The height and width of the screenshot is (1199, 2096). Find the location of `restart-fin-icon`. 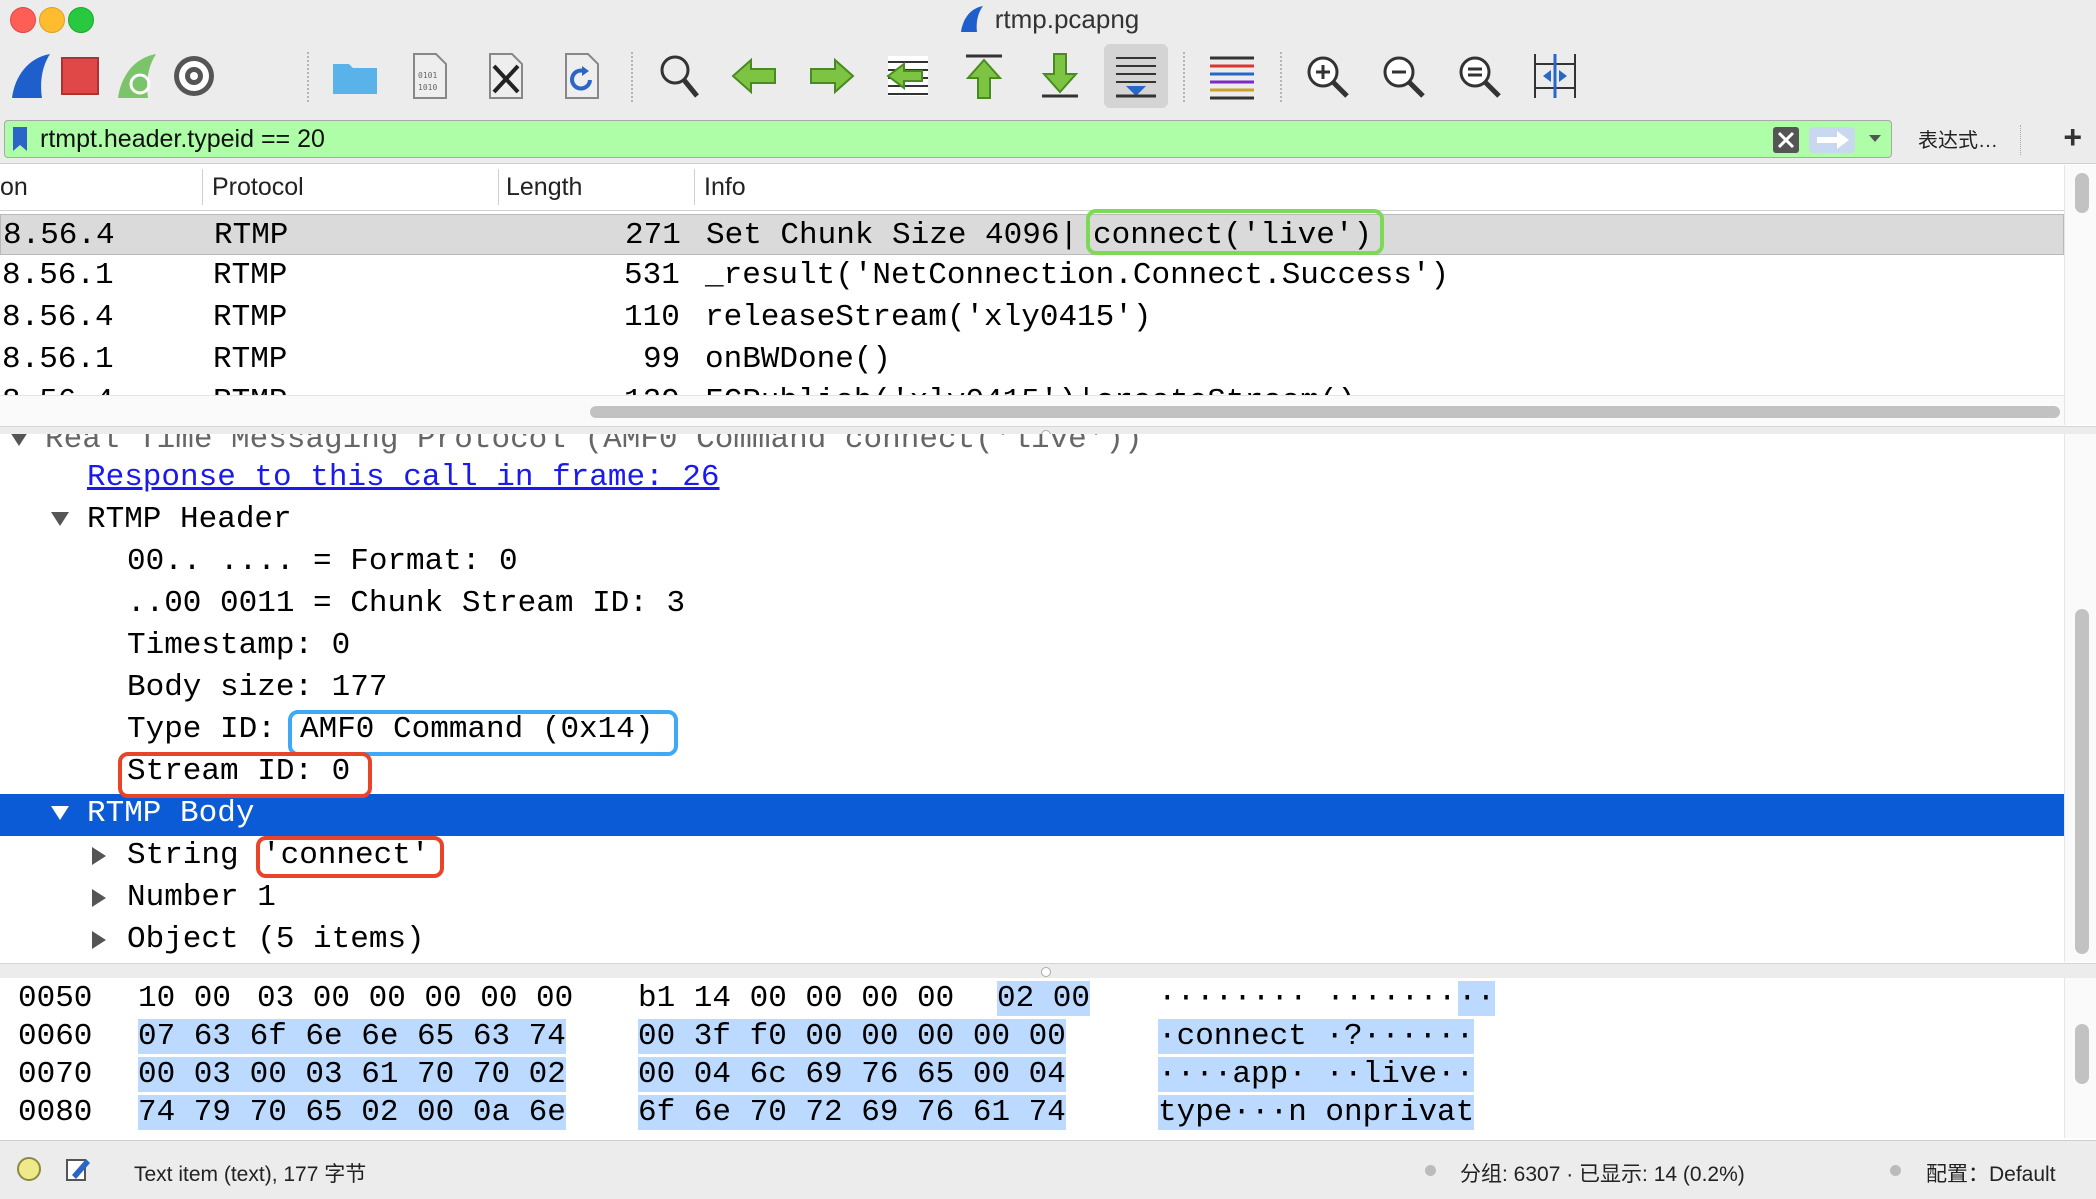

restart-fin-icon is located at coordinates (137, 76).